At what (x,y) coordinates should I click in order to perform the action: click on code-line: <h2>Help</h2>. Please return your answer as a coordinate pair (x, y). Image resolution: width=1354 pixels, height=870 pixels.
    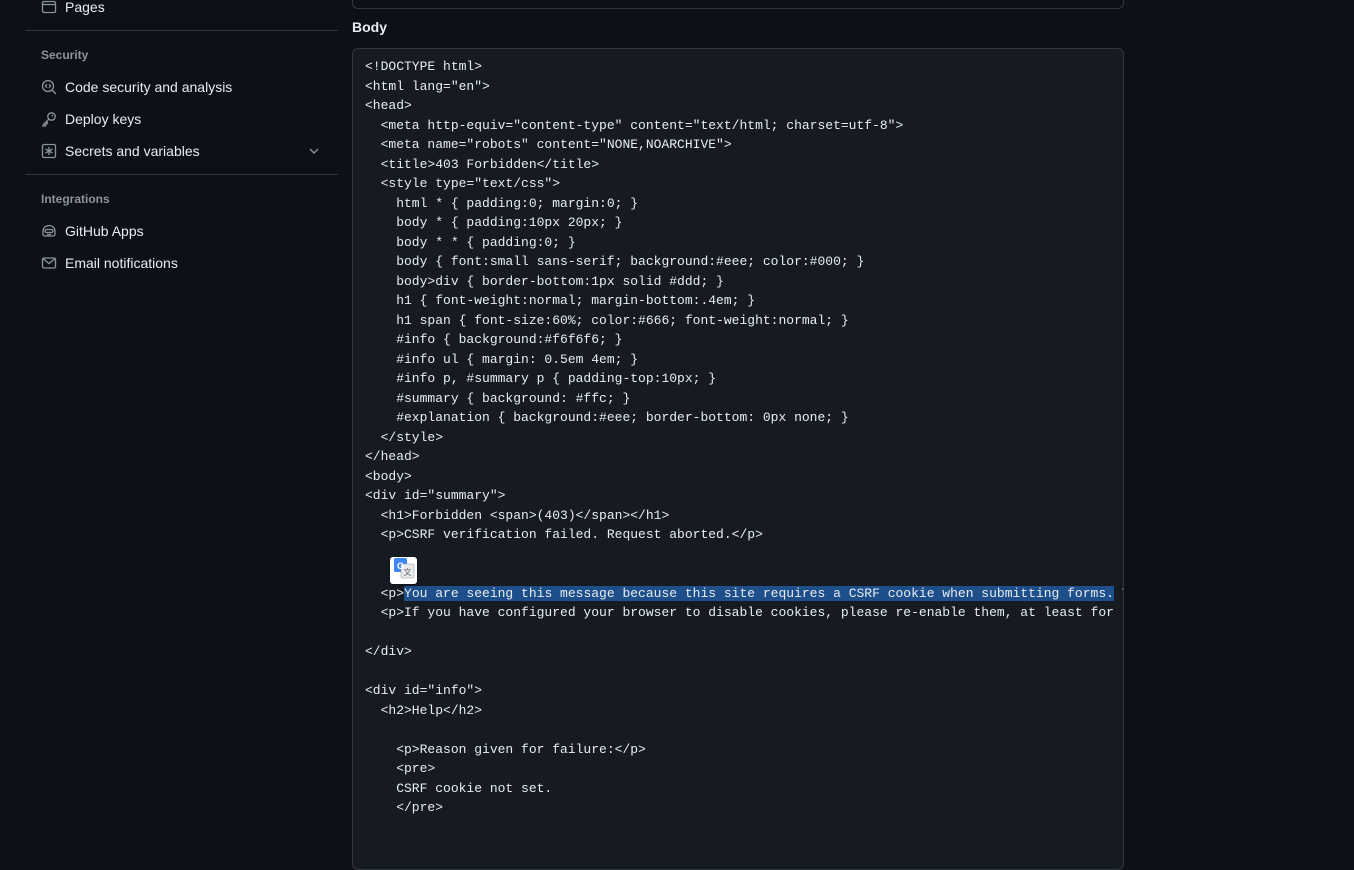
    Looking at the image, I should click on (424, 710).